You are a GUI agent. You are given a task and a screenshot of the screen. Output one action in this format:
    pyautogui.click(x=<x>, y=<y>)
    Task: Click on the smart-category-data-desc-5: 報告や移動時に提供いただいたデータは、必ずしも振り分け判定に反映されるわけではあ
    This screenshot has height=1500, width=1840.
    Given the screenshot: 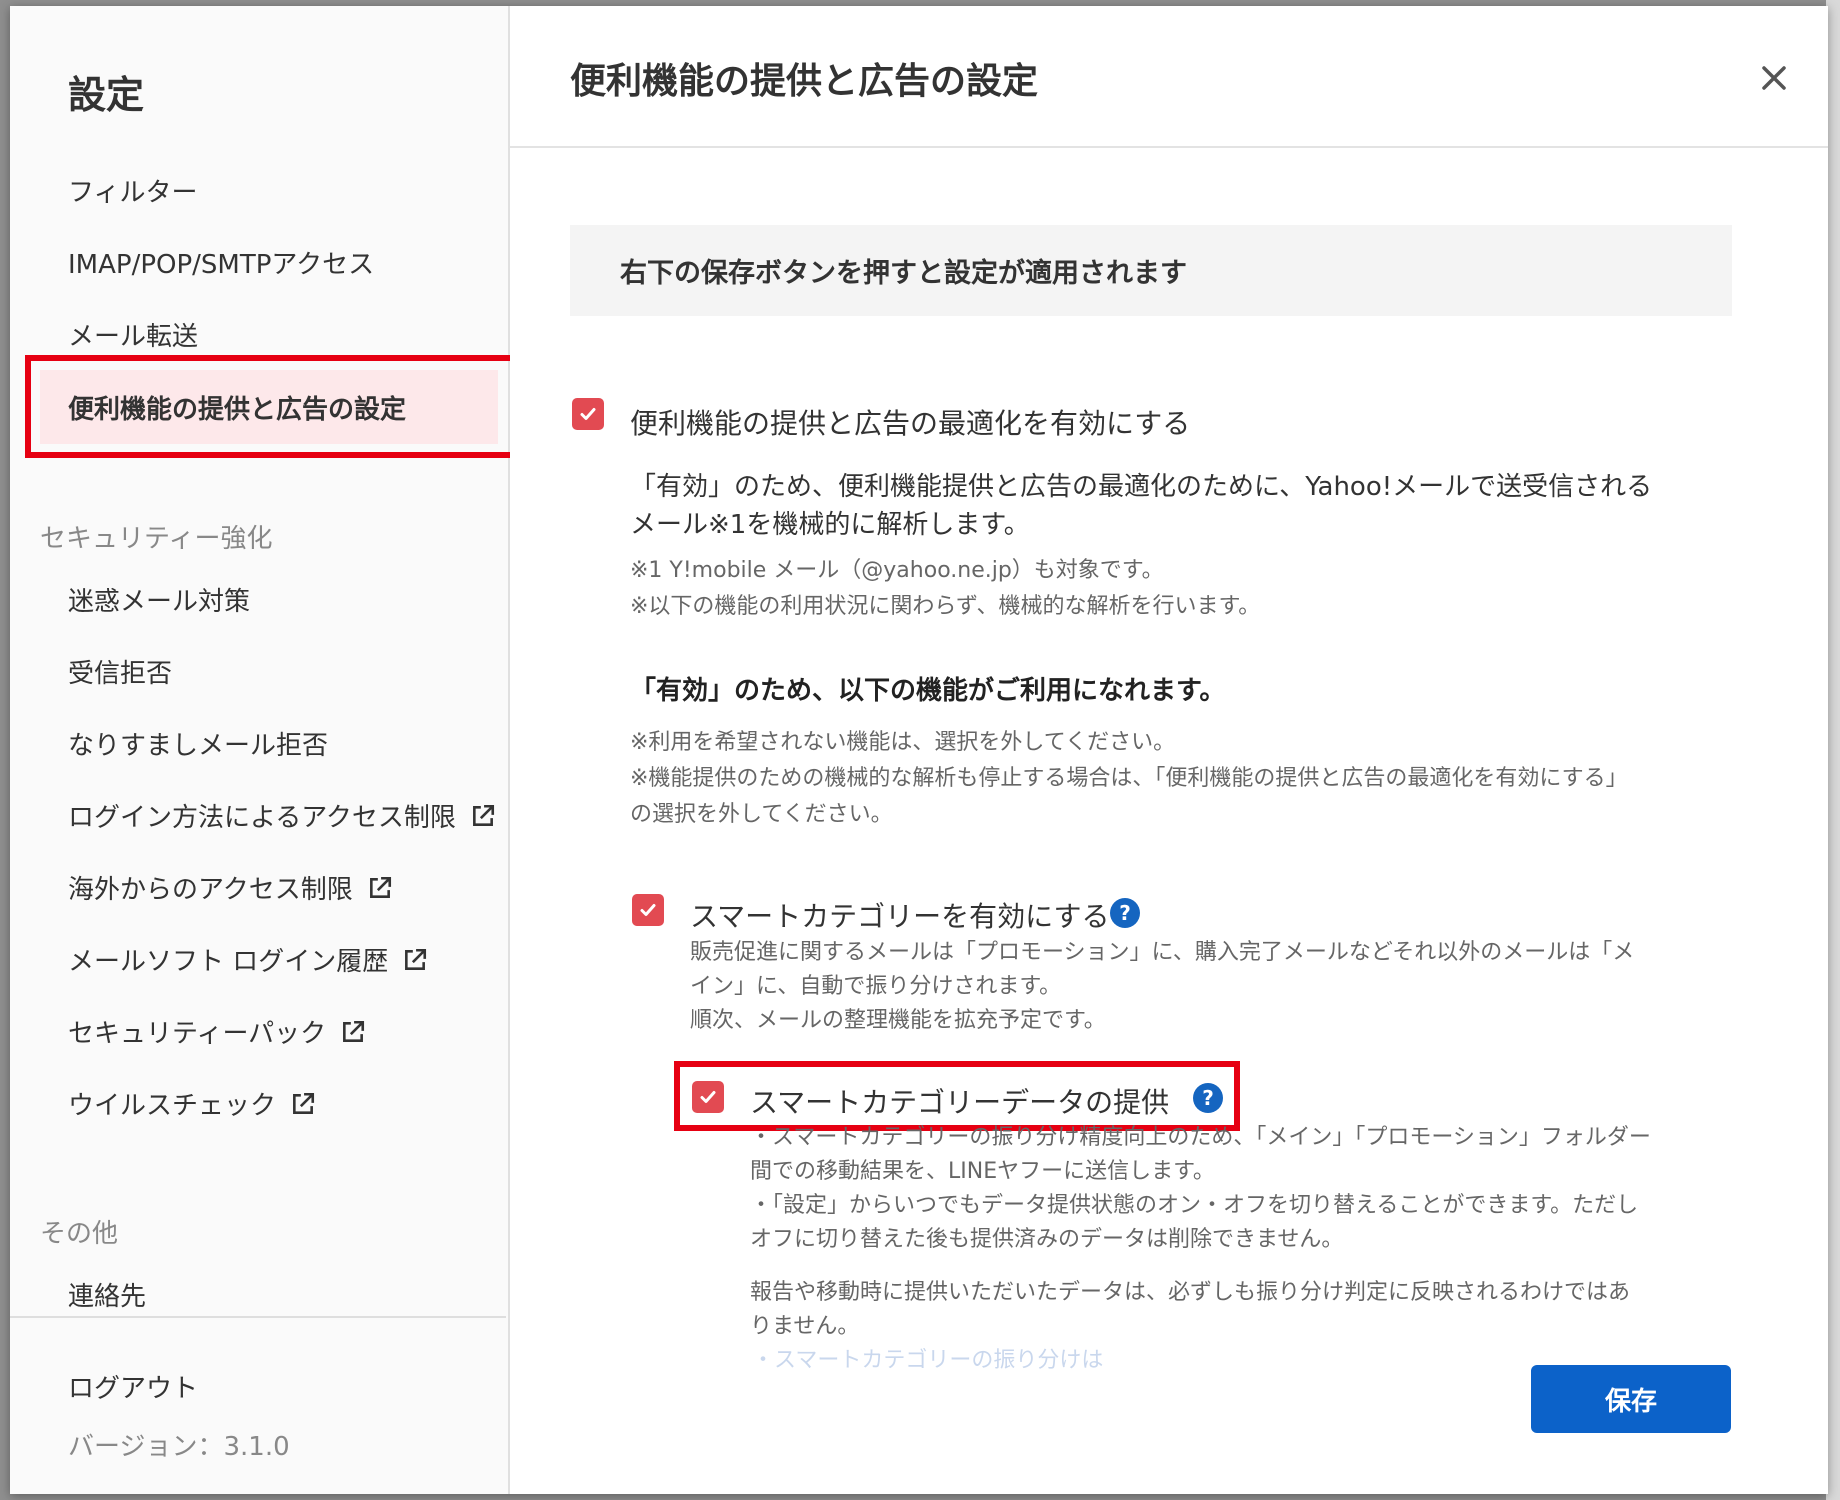 What is the action you would take?
    pyautogui.click(x=1190, y=1292)
    